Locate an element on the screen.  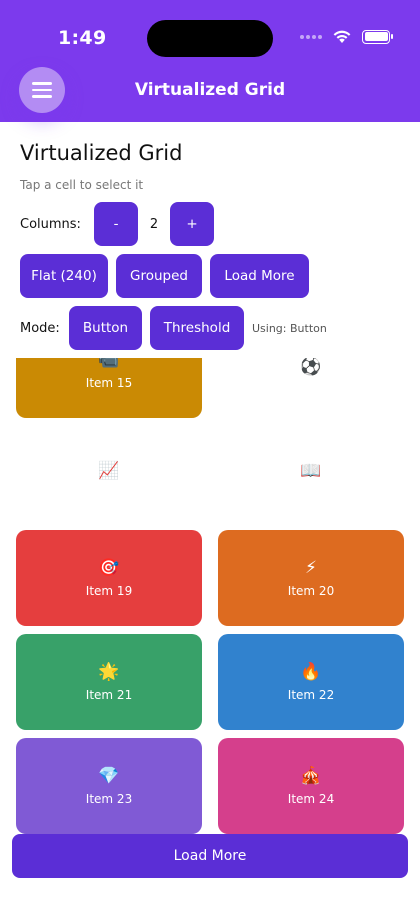
grouped-button: Grouped is located at coordinates (159, 276).